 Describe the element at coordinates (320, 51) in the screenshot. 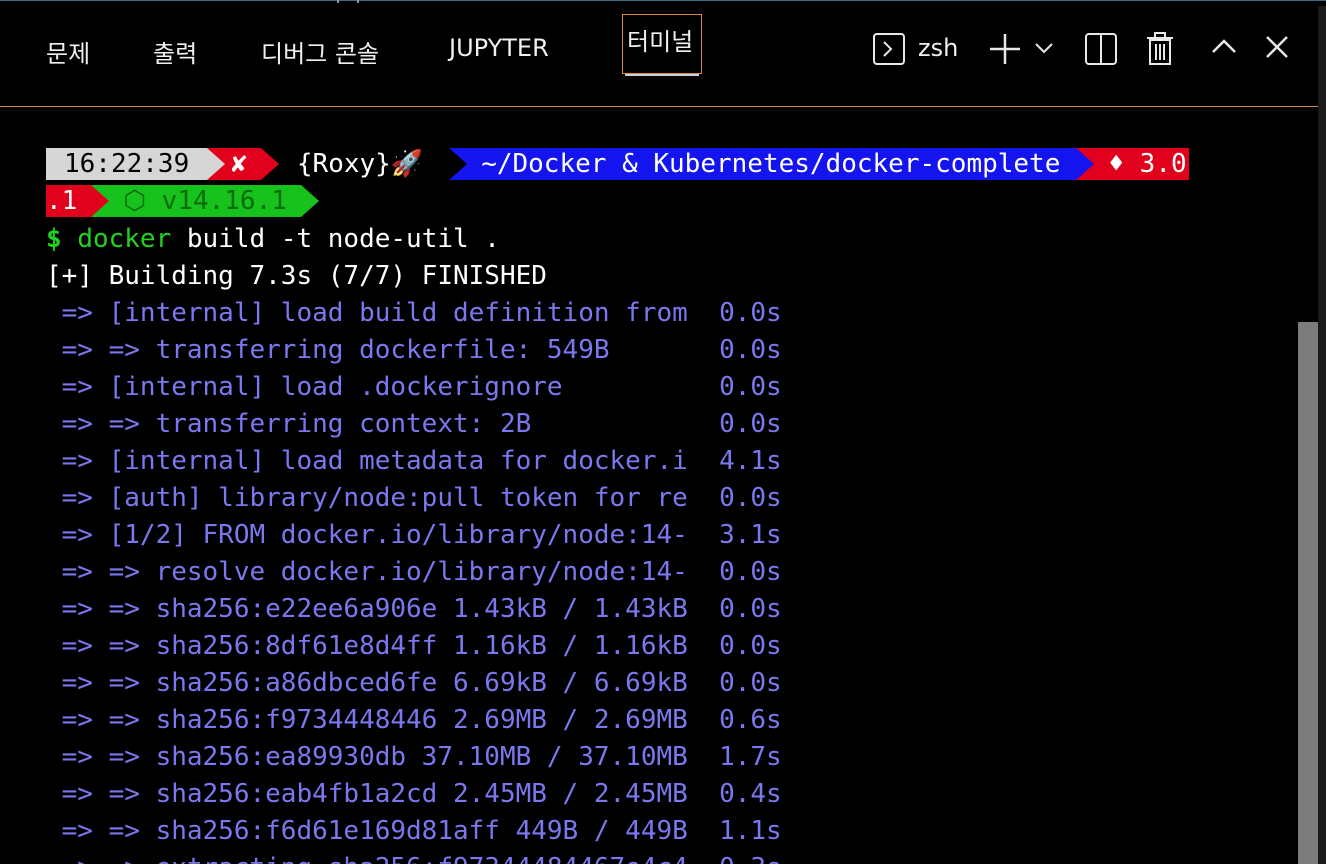

I see `tab-debug-console: 디버그 콘솔` at that location.